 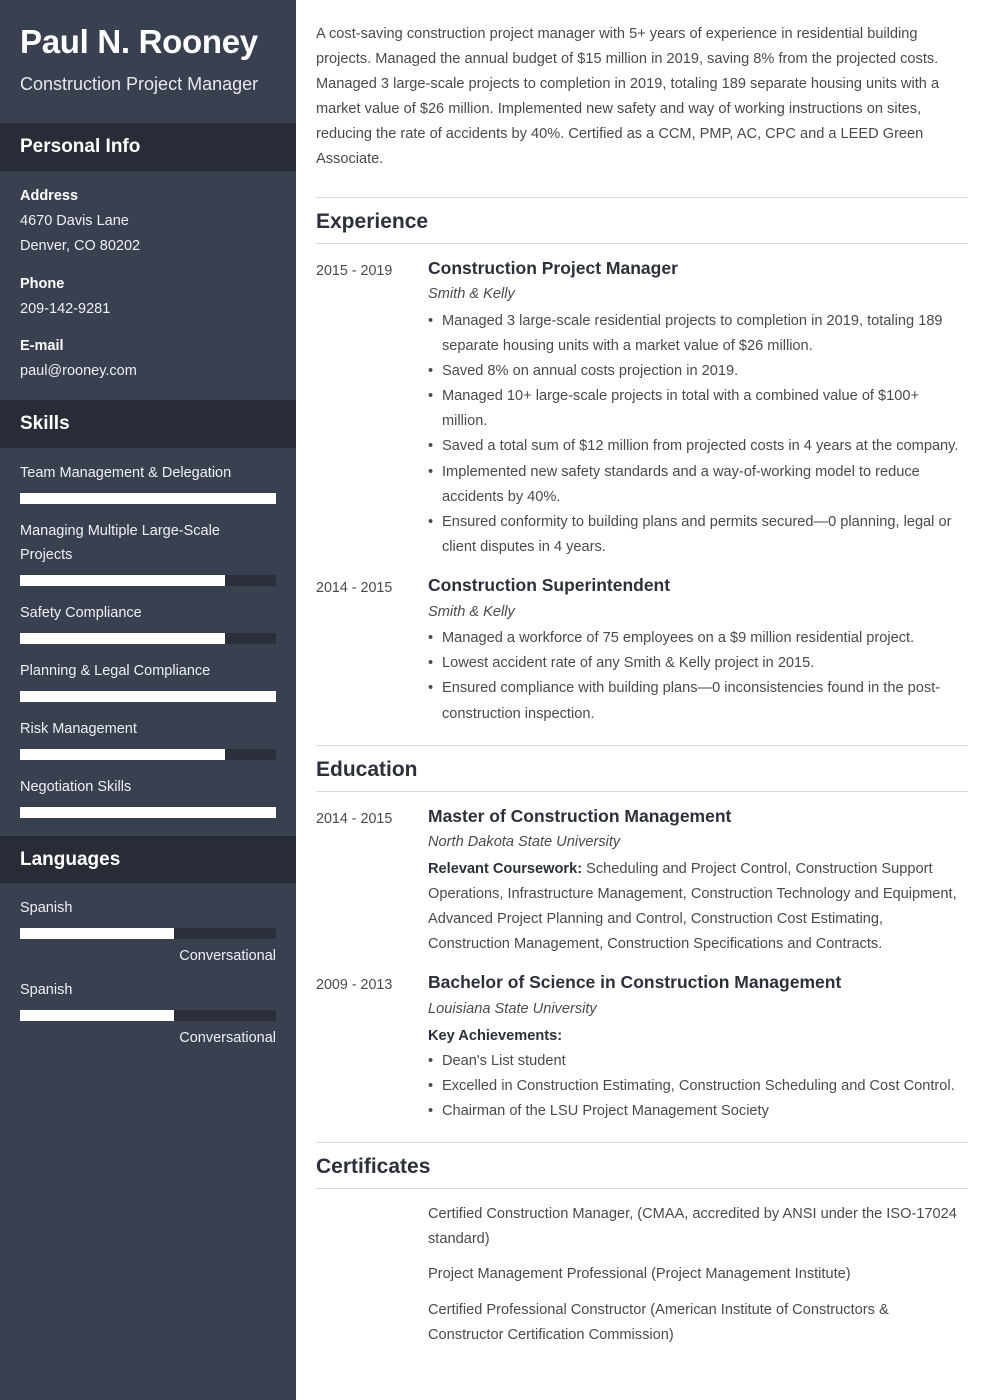 I want to click on info-value: Denver, CO 80202, so click(x=80, y=245).